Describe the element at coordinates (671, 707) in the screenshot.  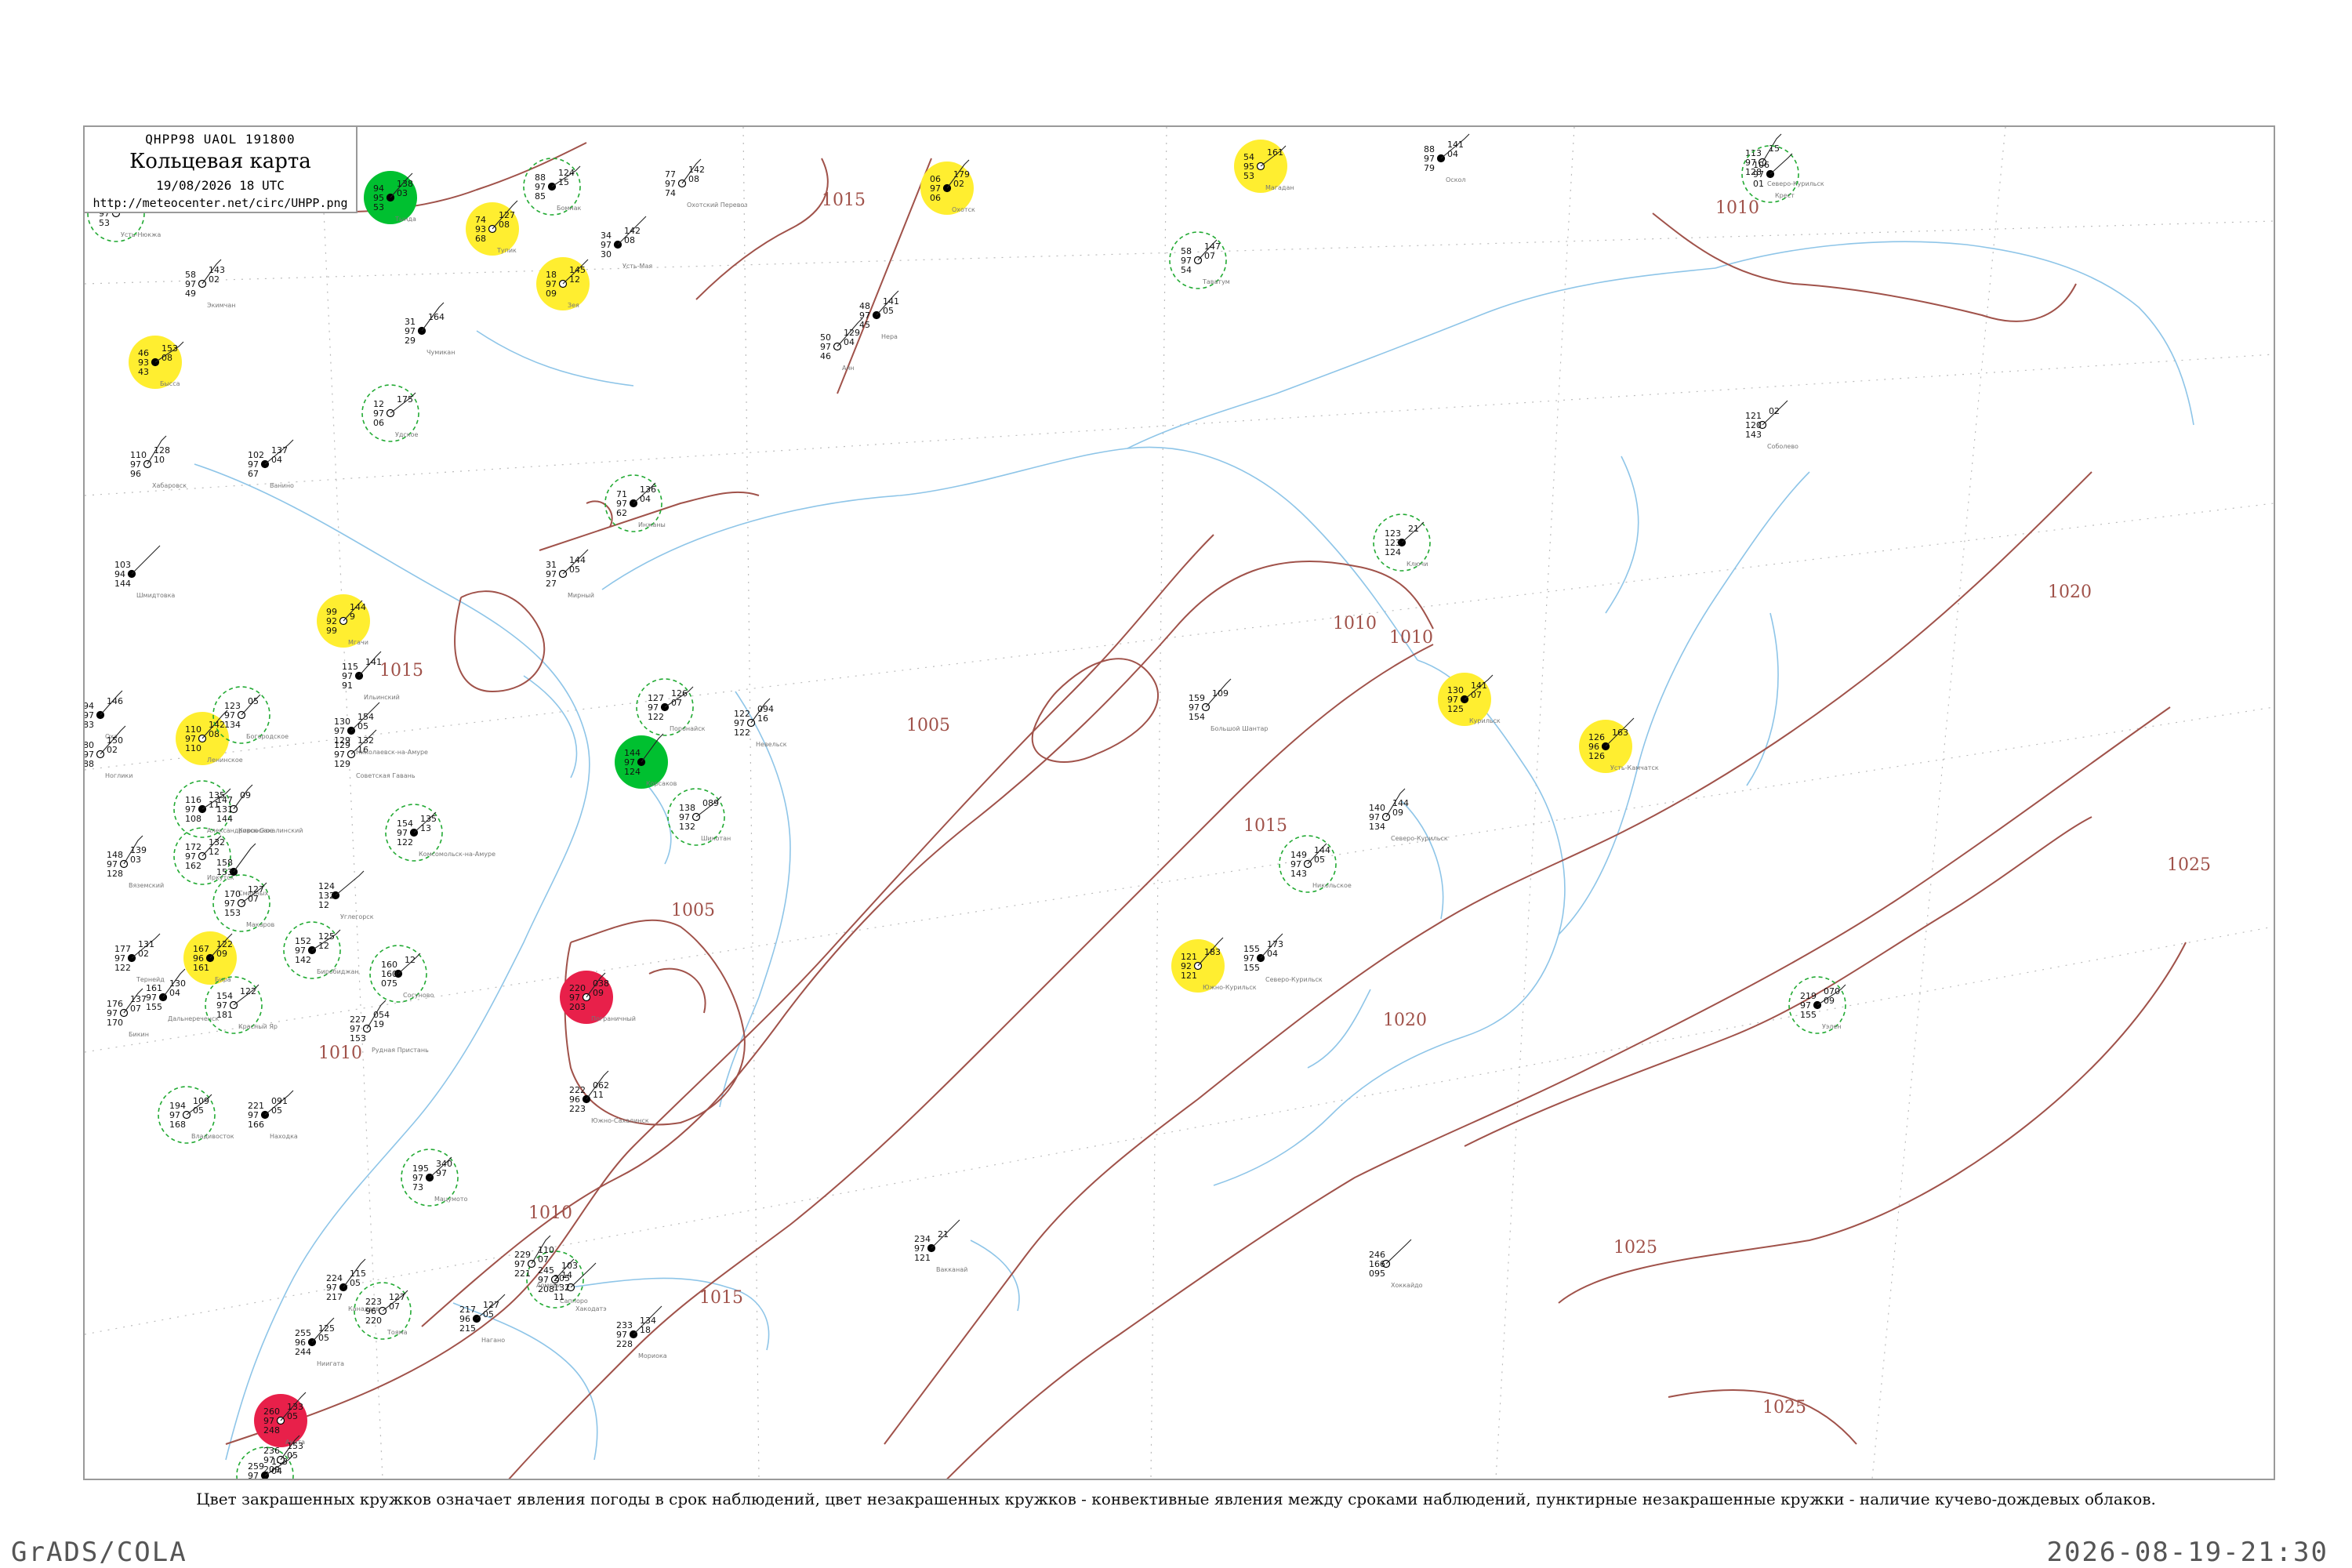
I see `station-st-28: 1279712212607Поронайск` at that location.